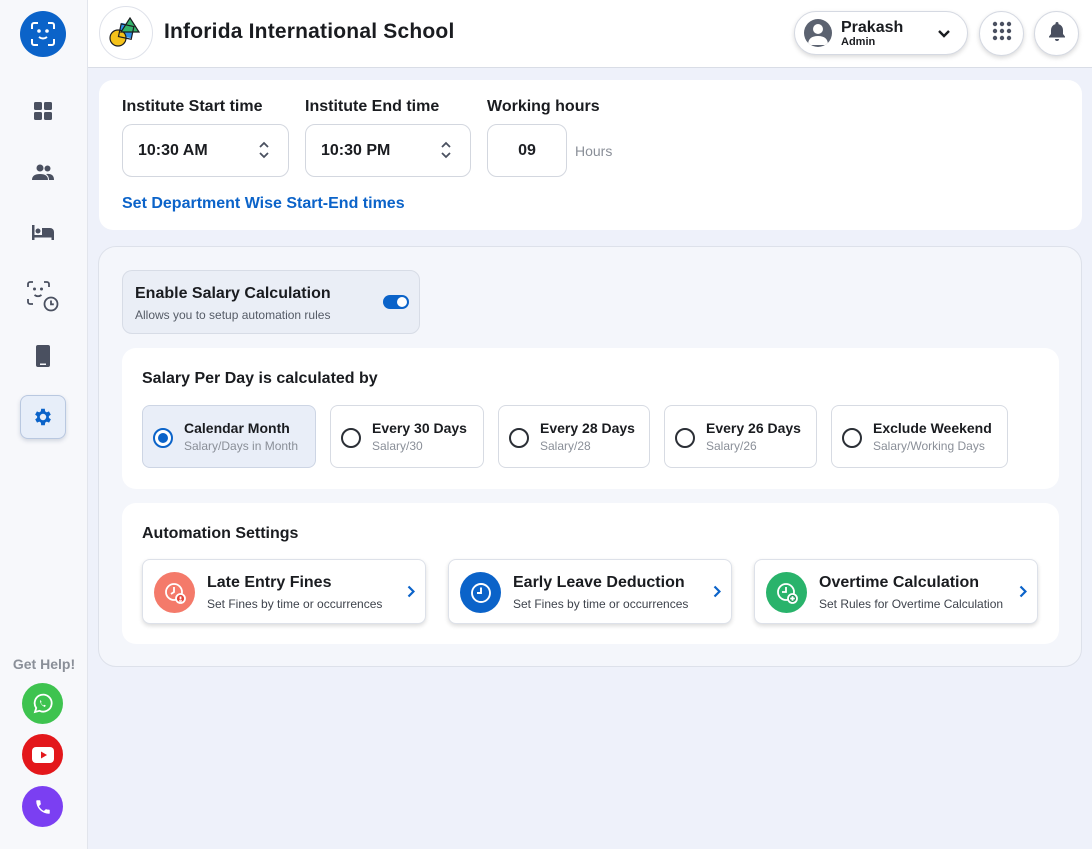 This screenshot has height=849, width=1092. Describe the element at coordinates (269, 582) in the screenshot. I see `automation-title: Late Entry Fines` at that location.